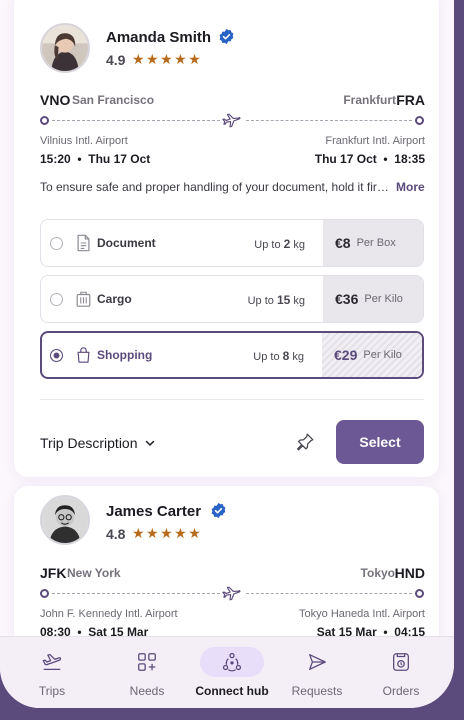 This screenshot has width=464, height=720. I want to click on nav-label: Needs, so click(147, 691).